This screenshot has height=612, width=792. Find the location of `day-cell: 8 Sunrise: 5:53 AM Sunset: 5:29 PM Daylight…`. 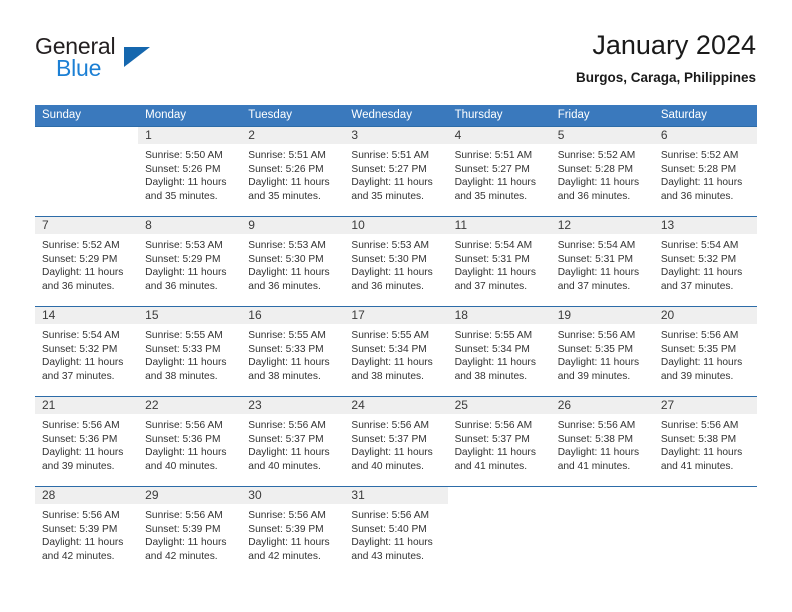

day-cell: 8 Sunrise: 5:53 AM Sunset: 5:29 PM Daylight… is located at coordinates (190, 261).